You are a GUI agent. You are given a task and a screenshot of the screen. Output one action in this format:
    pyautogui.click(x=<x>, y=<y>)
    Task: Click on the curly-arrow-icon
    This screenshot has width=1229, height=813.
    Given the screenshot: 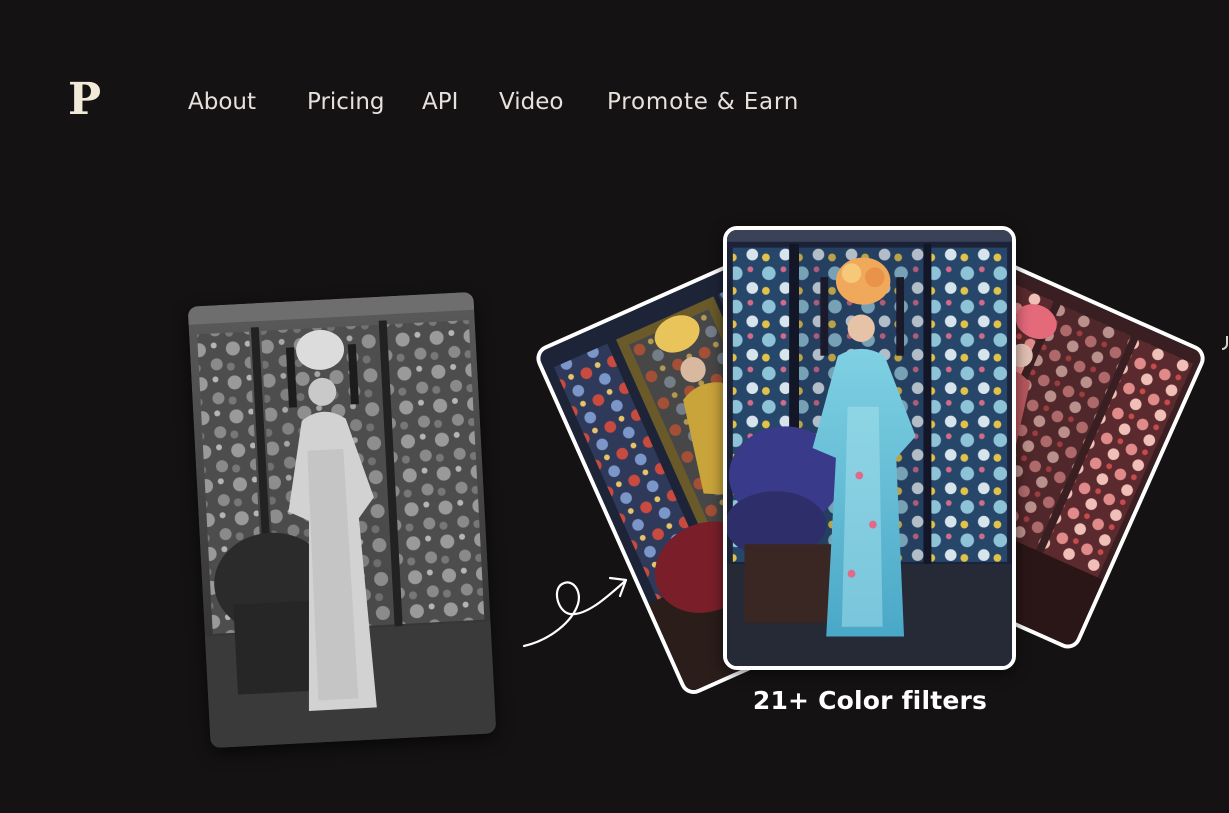 What is the action you would take?
    pyautogui.click(x=575, y=612)
    